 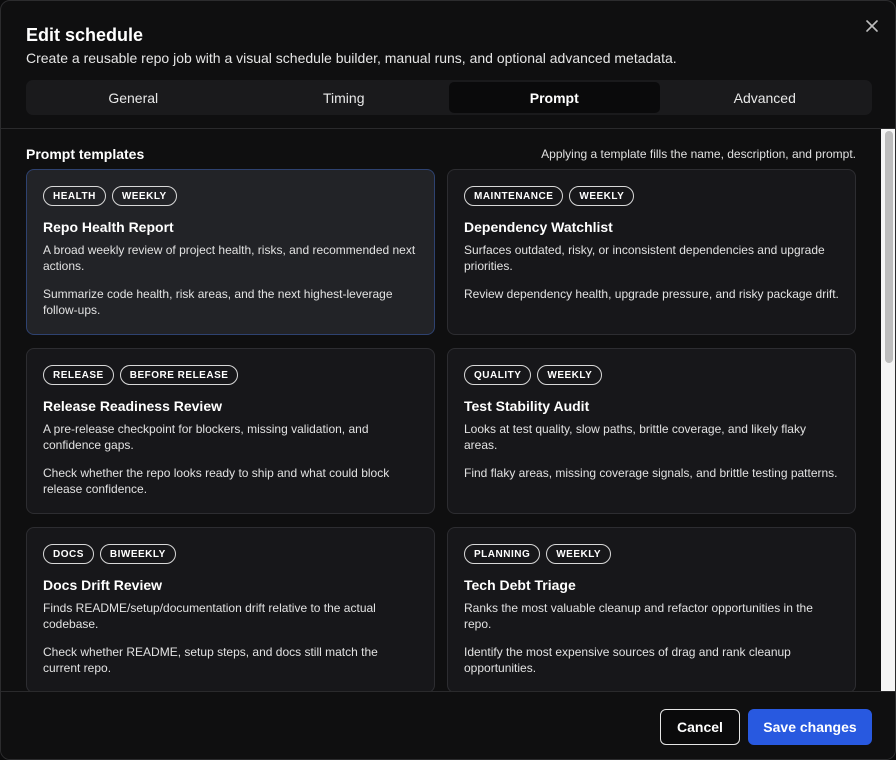 I want to click on close-icon, so click(x=872, y=26).